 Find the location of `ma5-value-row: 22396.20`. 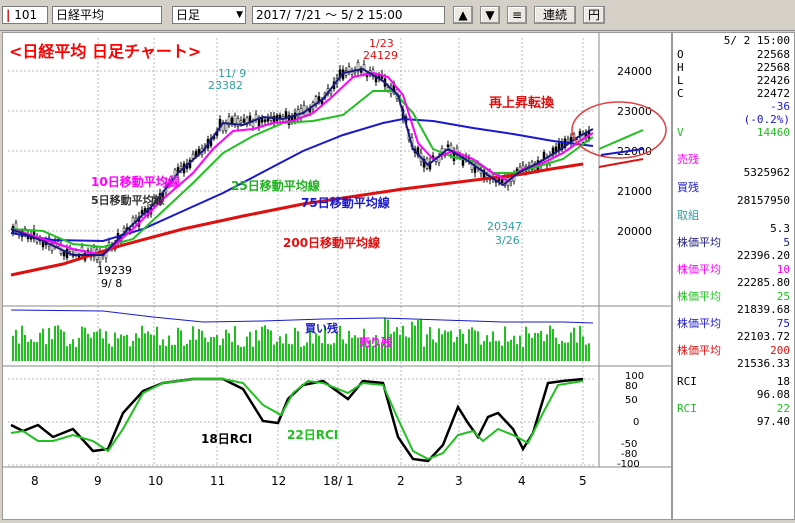

ma5-value-row: 22396.20 is located at coordinates (733, 255).